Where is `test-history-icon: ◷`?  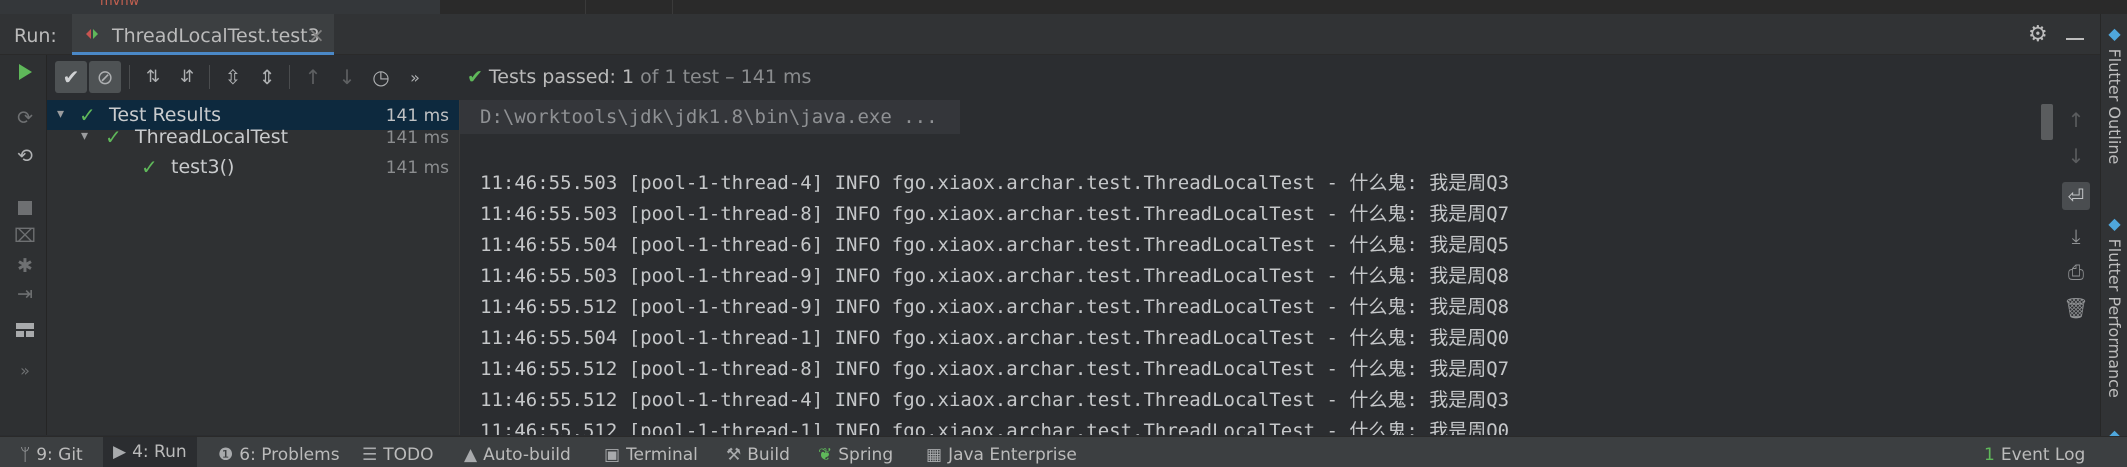 test-history-icon: ◷ is located at coordinates (381, 77).